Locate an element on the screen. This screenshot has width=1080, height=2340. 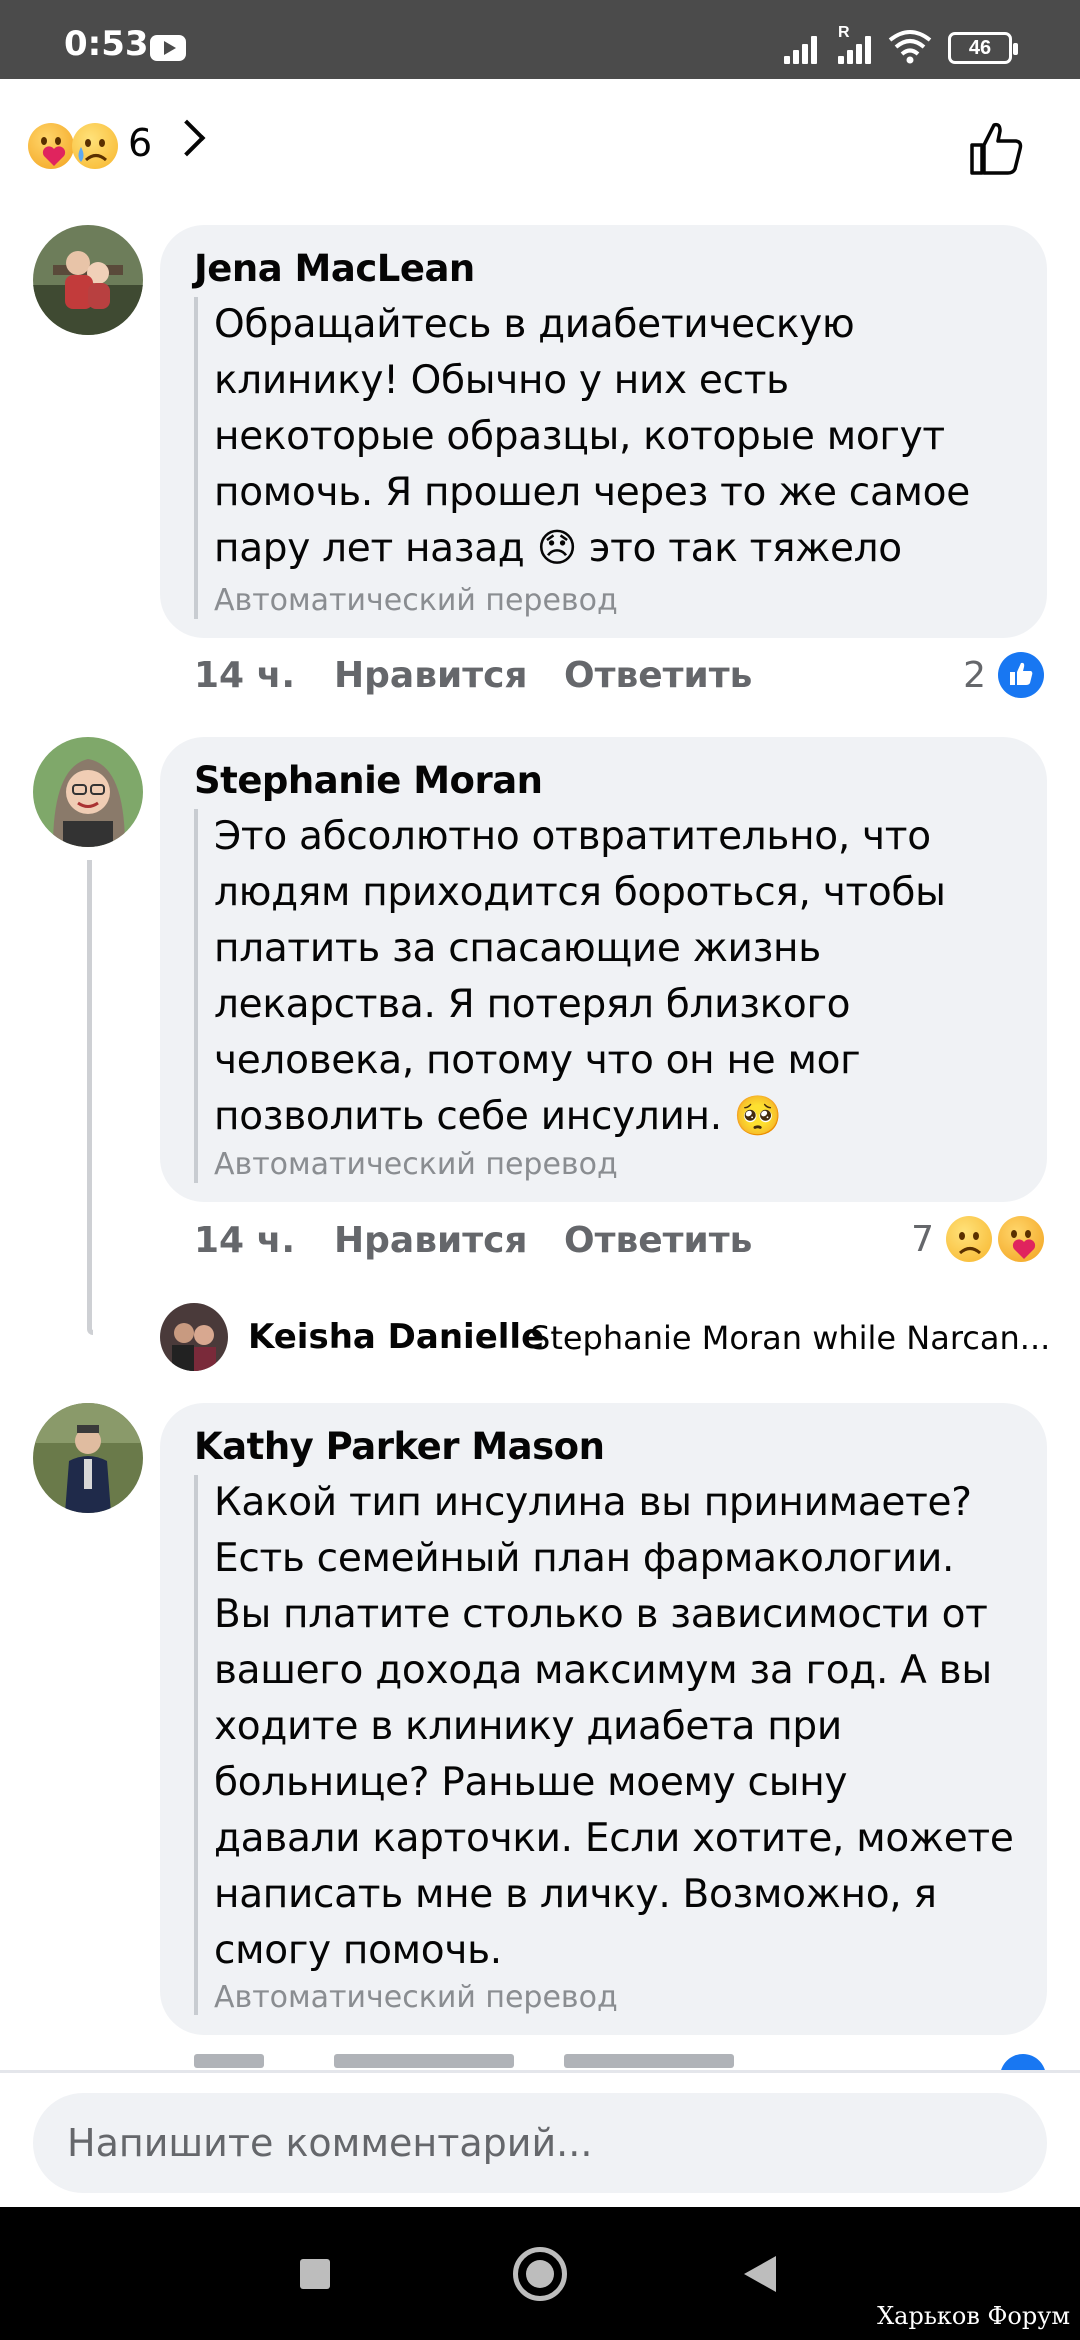
status-bar: 0:53 R 46 is located at coordinates (540, 39).